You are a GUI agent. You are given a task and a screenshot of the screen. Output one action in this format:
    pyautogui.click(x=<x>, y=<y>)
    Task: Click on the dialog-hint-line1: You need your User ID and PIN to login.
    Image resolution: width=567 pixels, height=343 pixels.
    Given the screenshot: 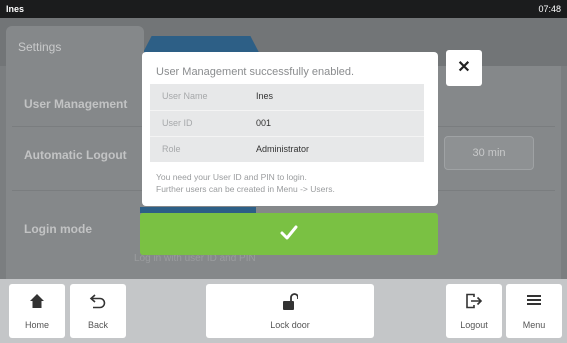 What is the action you would take?
    pyautogui.click(x=231, y=177)
    